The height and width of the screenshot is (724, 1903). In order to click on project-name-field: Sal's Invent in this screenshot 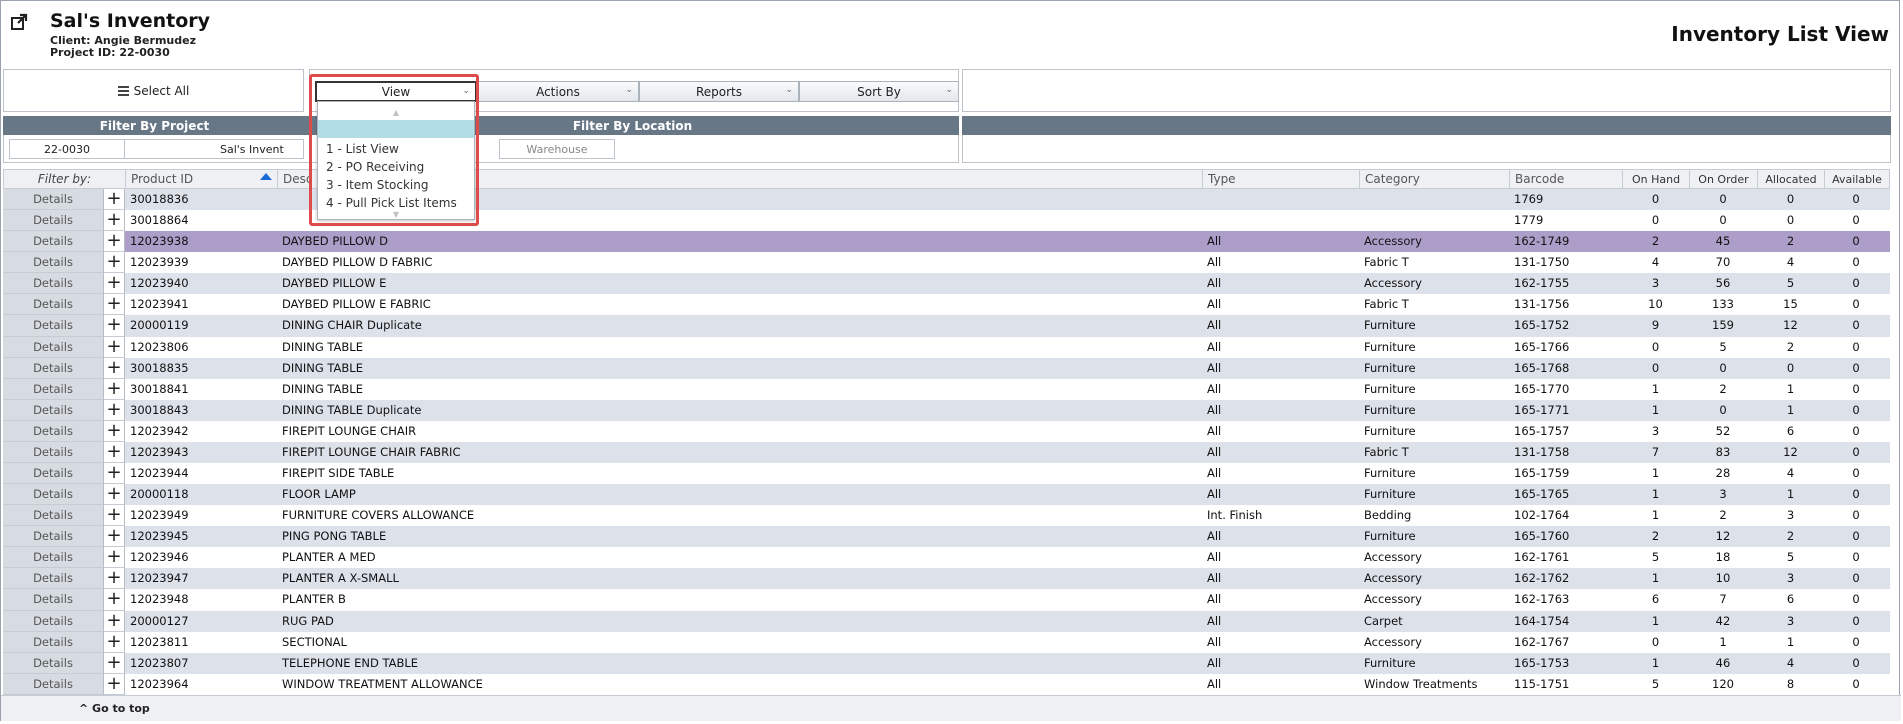, I will do `click(214, 149)`.